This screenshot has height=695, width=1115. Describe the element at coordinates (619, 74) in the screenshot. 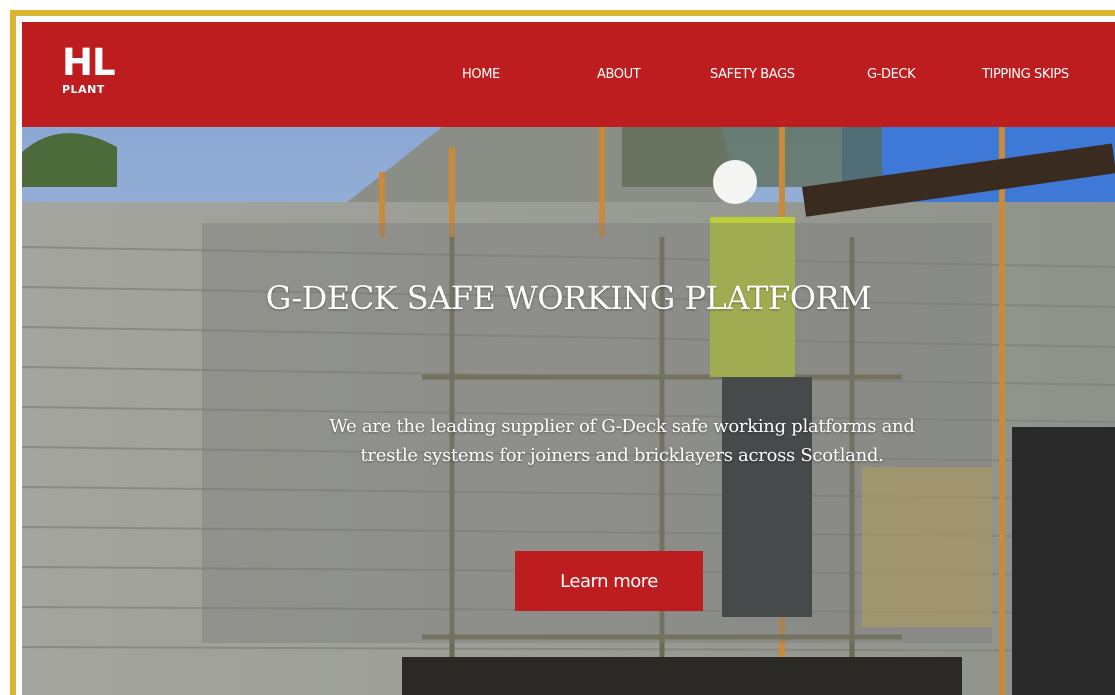

I see `nav-item-about: ABOUT` at that location.